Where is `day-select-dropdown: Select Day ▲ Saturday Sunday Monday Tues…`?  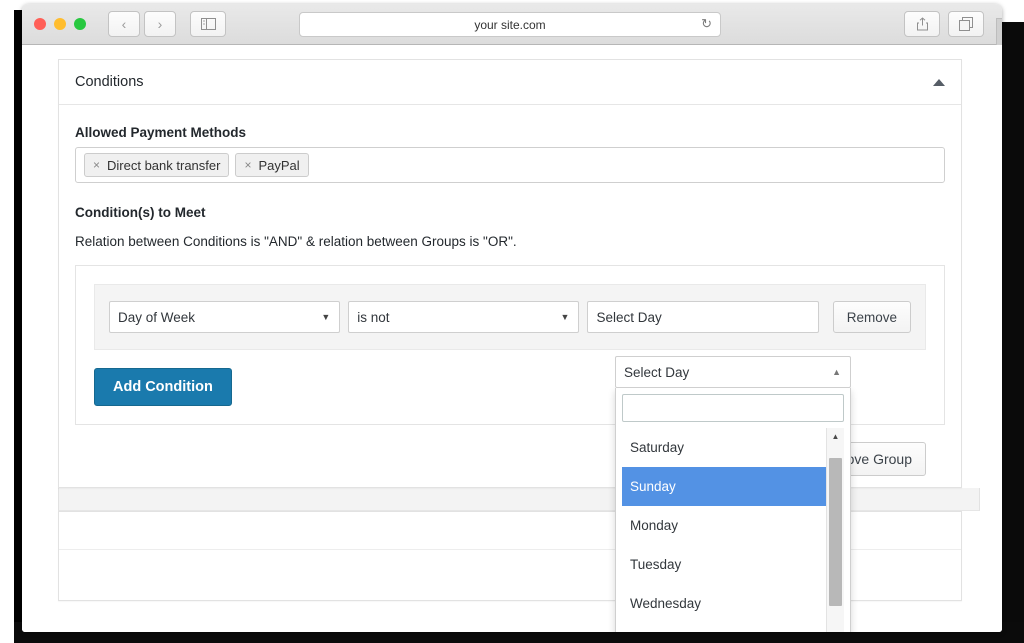 day-select-dropdown: Select Day ▲ Saturday Sunday Monday Tues… is located at coordinates (733, 494).